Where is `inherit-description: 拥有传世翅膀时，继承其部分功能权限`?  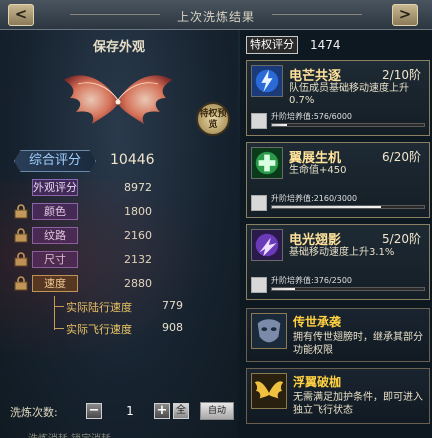
inherit-description: 拥有传世翅膀时，继承其部分功能权限 is located at coordinates (358, 344).